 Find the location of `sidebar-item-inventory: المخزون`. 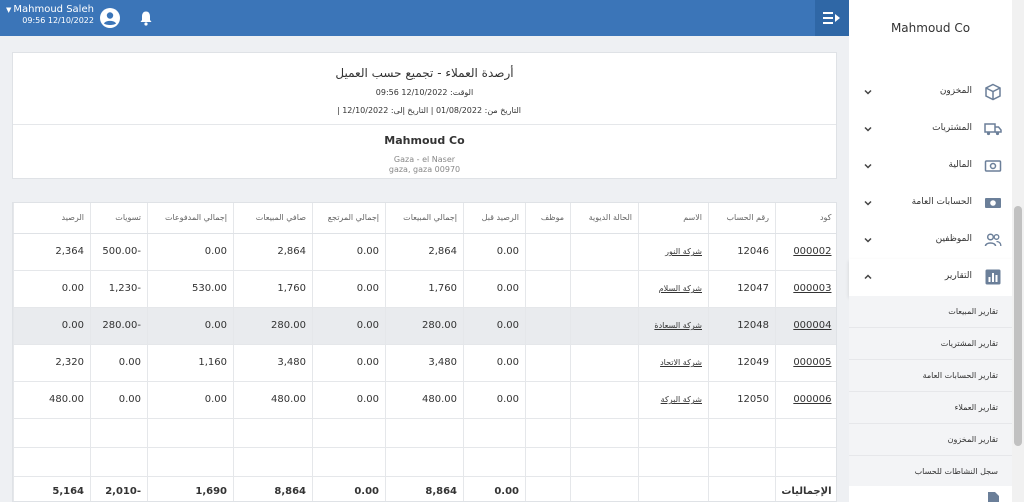

sidebar-item-inventory: المخزون is located at coordinates (930, 92).